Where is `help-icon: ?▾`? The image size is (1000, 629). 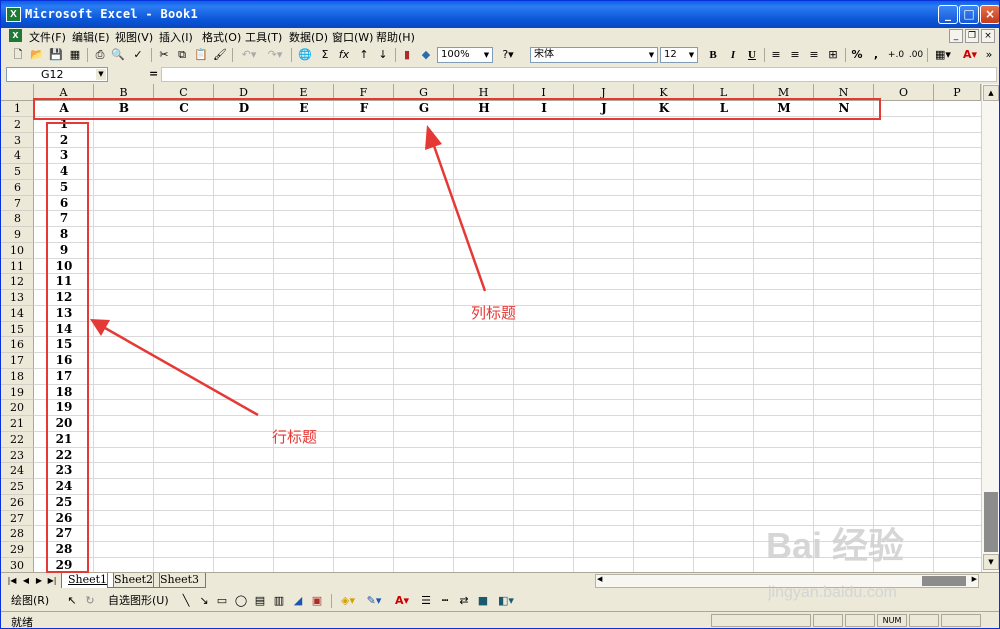 help-icon: ?▾ is located at coordinates (508, 55).